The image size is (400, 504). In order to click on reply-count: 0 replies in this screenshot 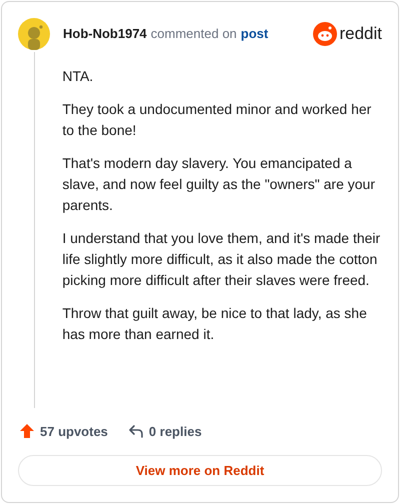, I will do `click(175, 431)`.